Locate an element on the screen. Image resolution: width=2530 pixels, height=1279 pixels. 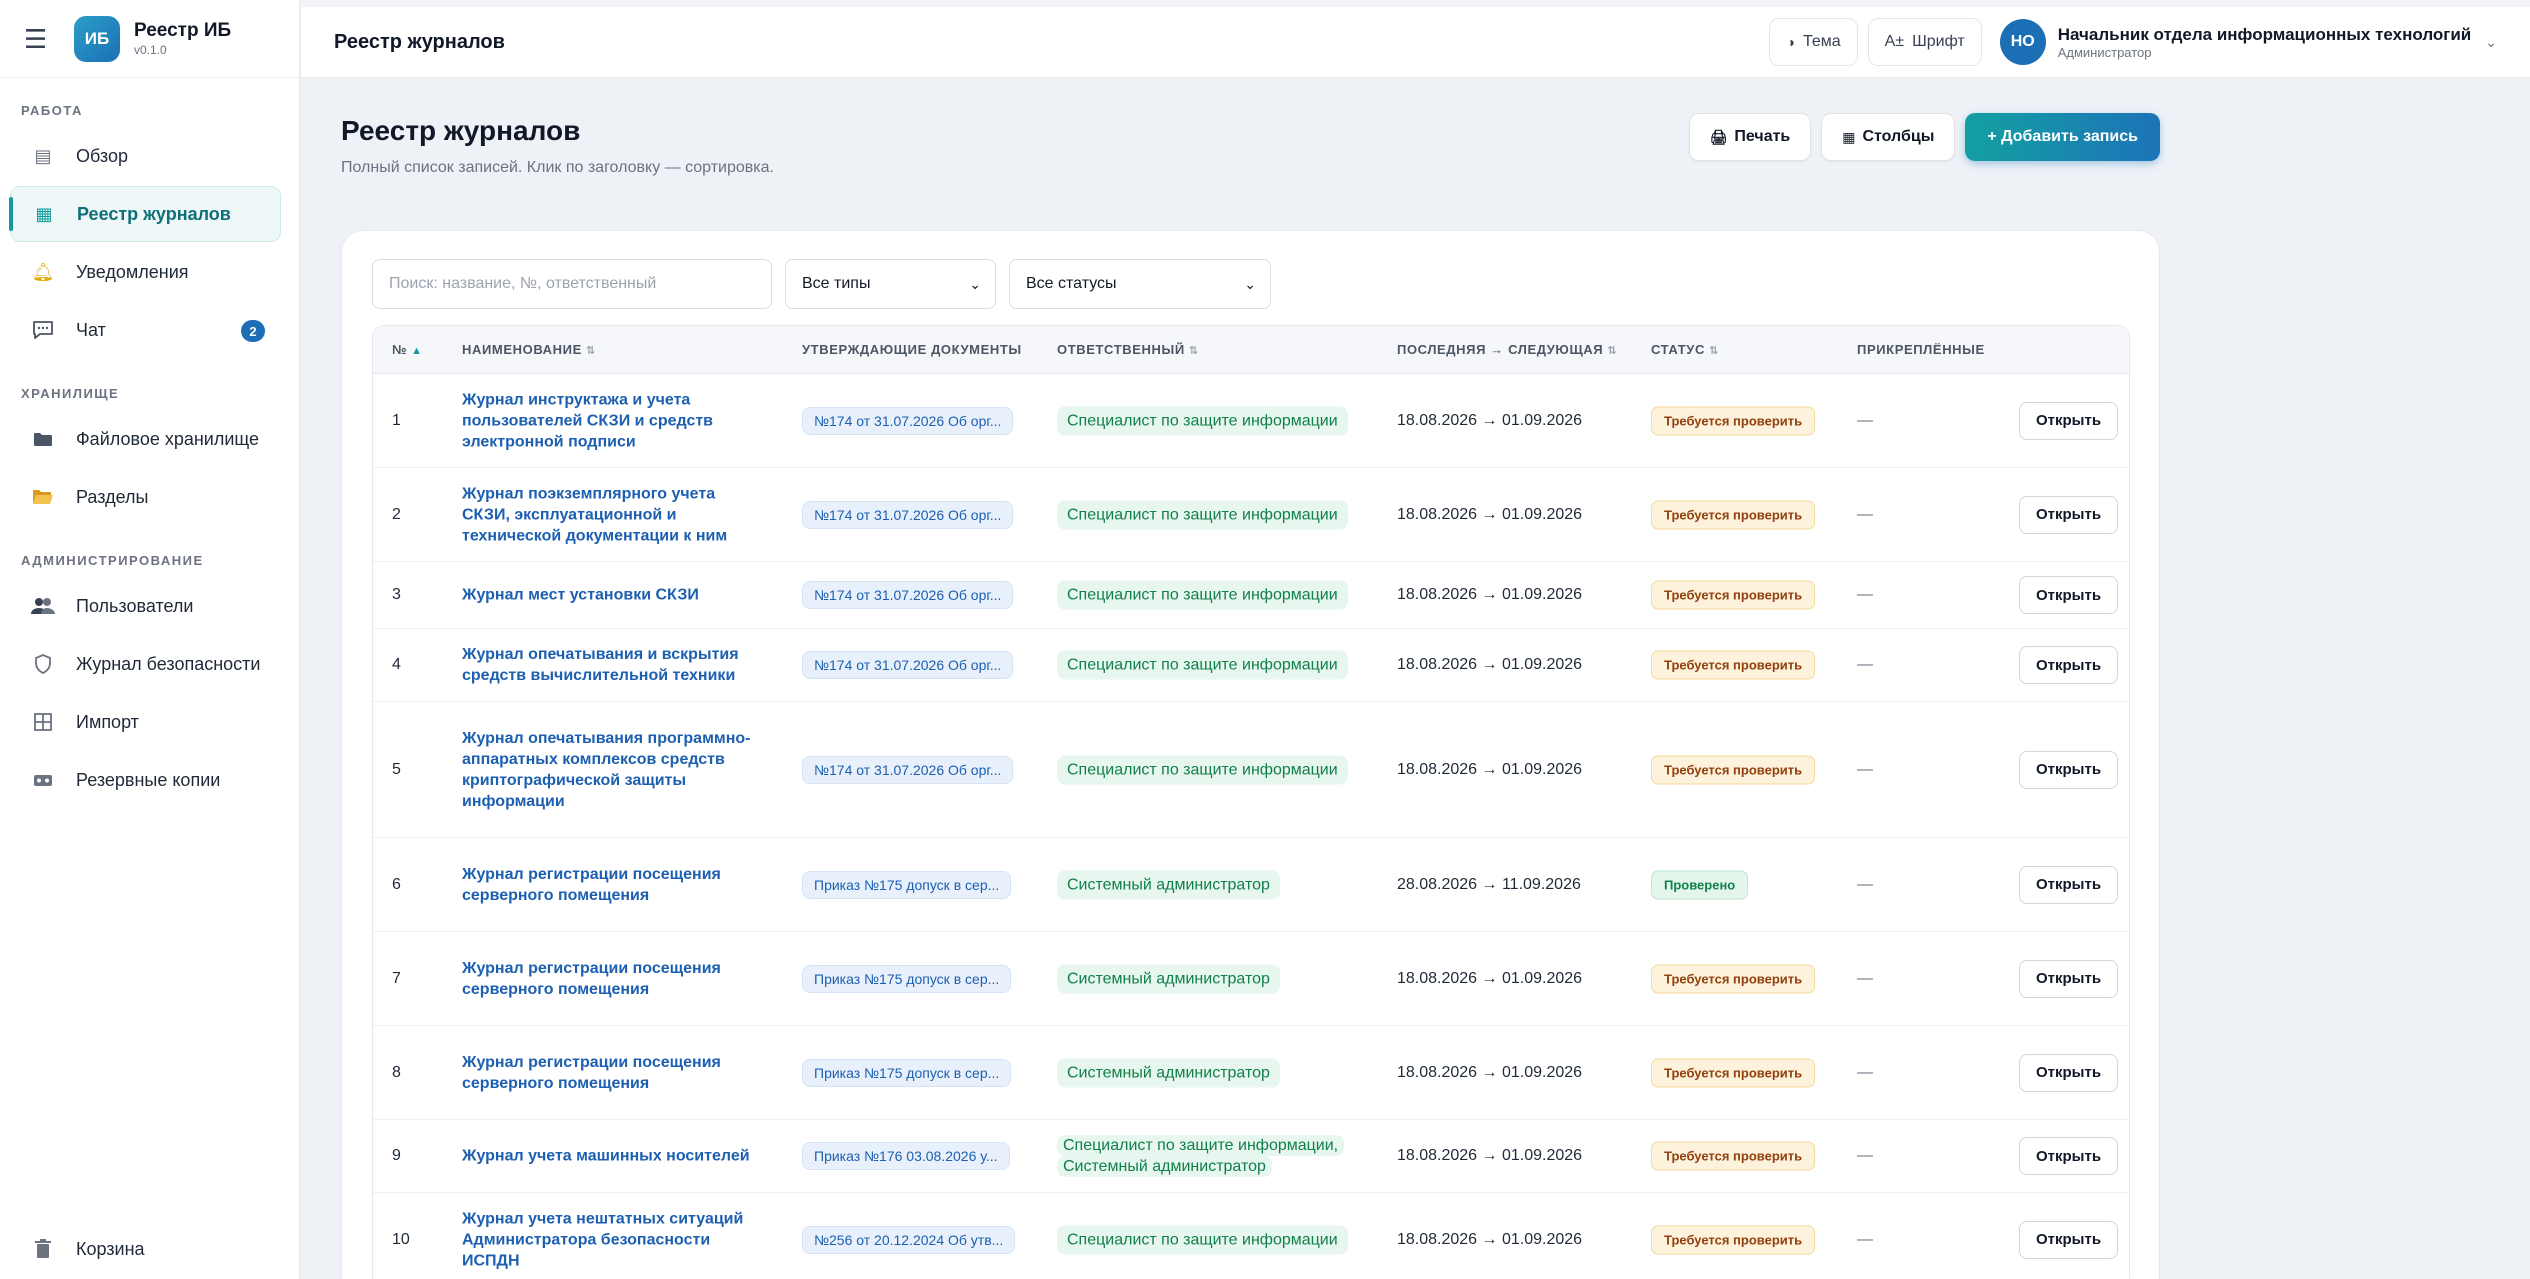
print-button: 🖨︎ Печать is located at coordinates (1750, 137).